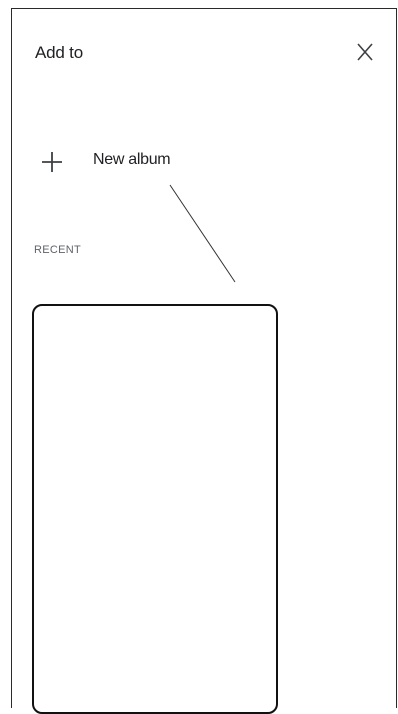 Image resolution: width=398 pixels, height=714 pixels. I want to click on dialog-header: Add to, so click(204, 59).